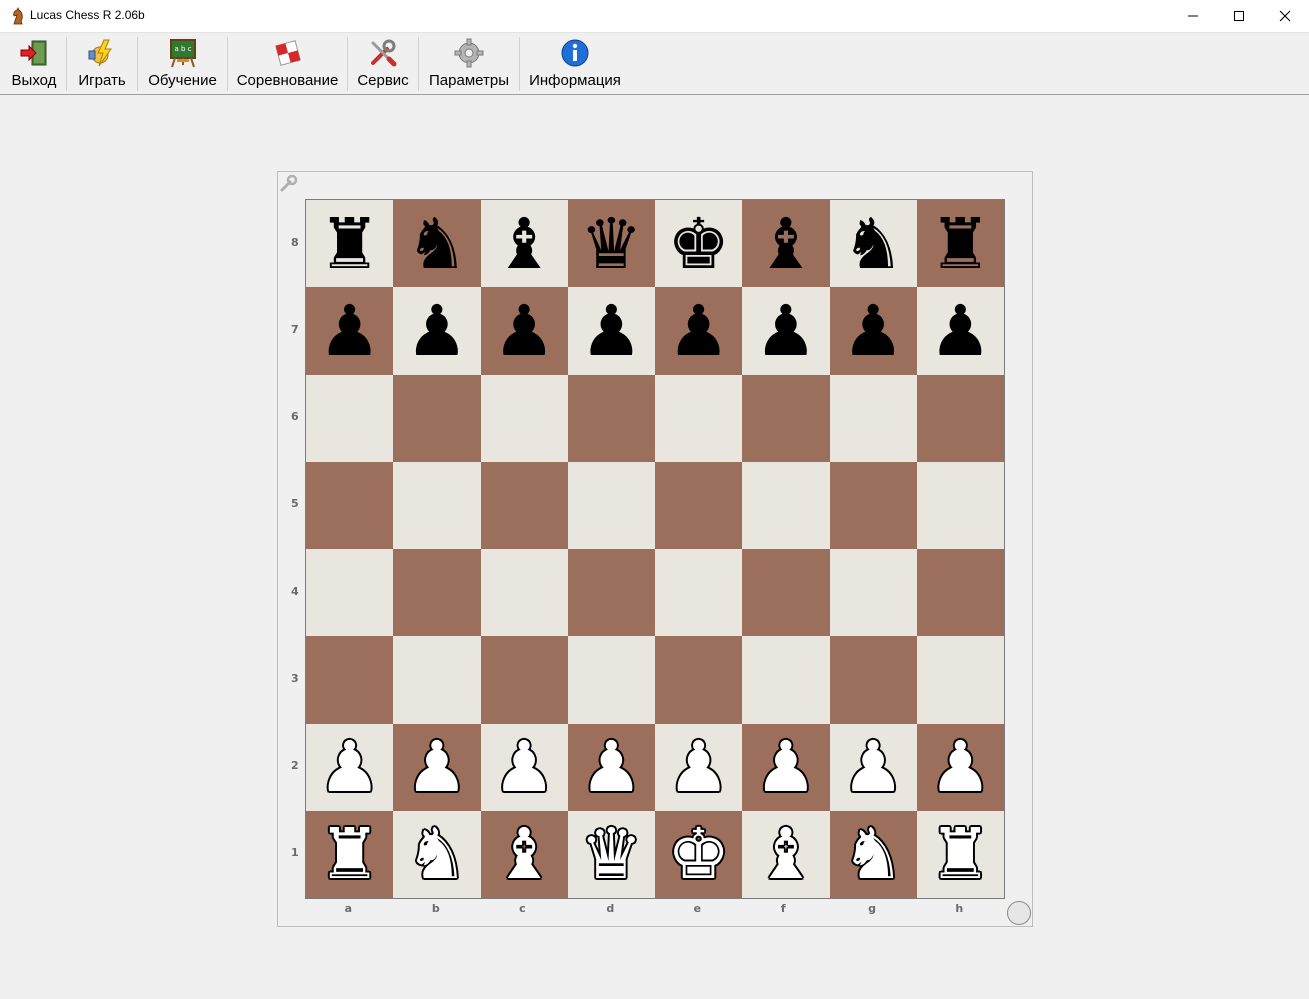 Image resolution: width=1309 pixels, height=999 pixels. I want to click on square-d3, so click(611, 680).